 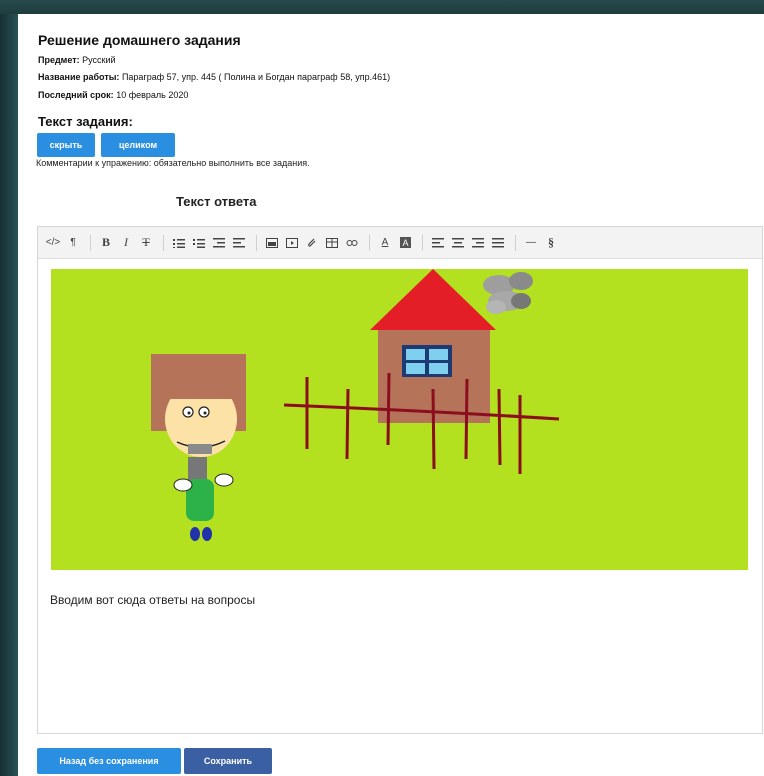 What do you see at coordinates (427, 361) in the screenshot?
I see `house-window` at bounding box center [427, 361].